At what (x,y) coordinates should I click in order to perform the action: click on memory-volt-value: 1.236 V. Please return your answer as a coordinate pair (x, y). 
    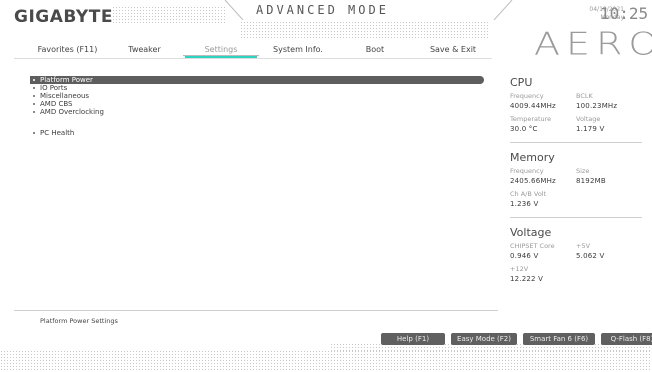
    Looking at the image, I should click on (524, 204).